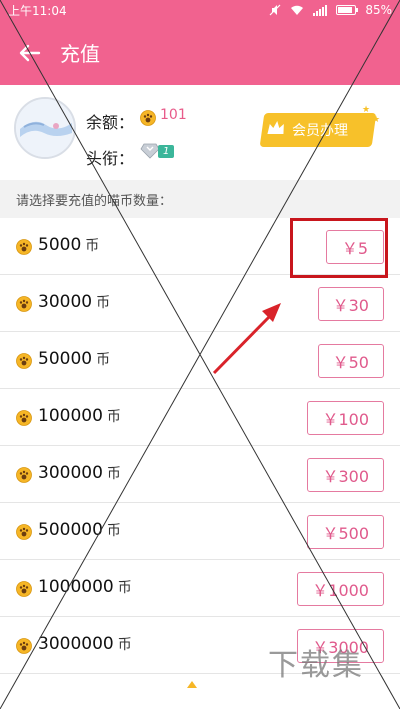 This screenshot has width=400, height=709. I want to click on status-bar: 上午11:04 85%, so click(200, 10).